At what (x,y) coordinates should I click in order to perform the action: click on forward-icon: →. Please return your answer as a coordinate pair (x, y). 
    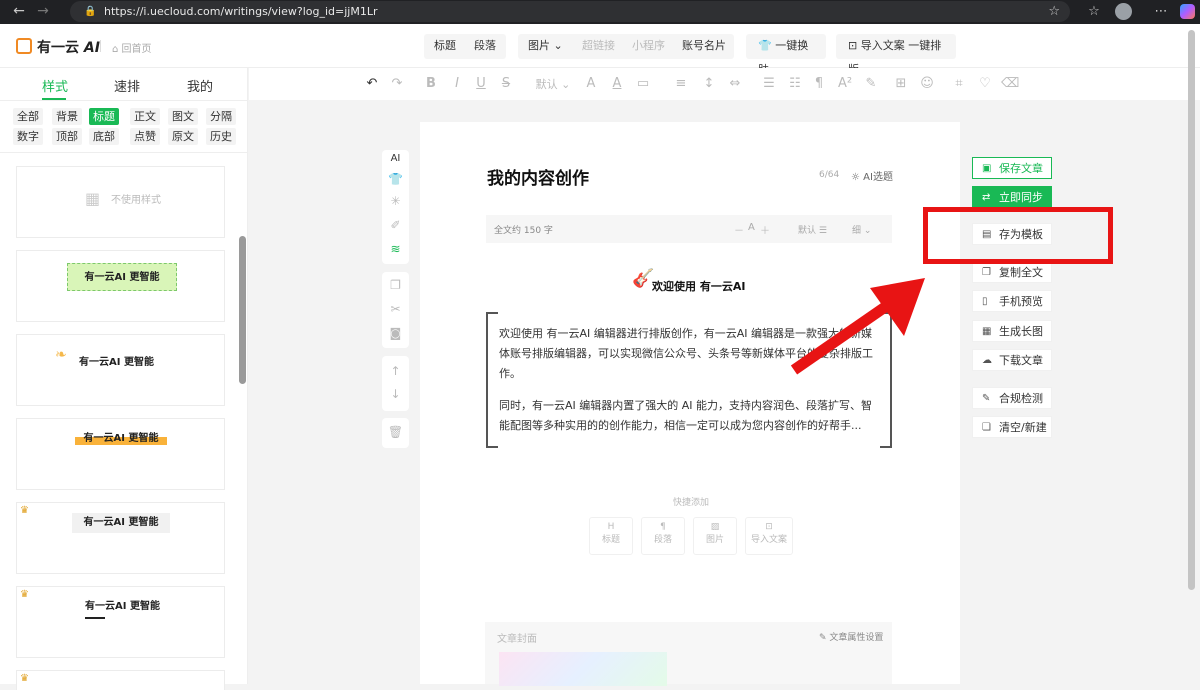
    Looking at the image, I should click on (43, 11).